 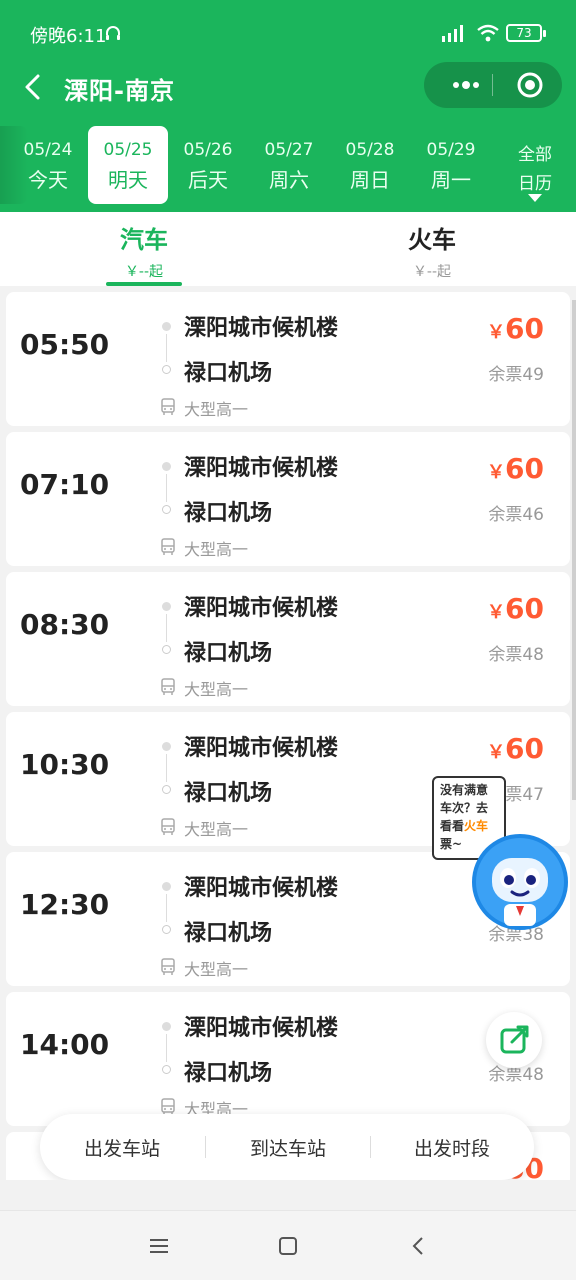 I want to click on scrollbar, so click(x=574, y=550).